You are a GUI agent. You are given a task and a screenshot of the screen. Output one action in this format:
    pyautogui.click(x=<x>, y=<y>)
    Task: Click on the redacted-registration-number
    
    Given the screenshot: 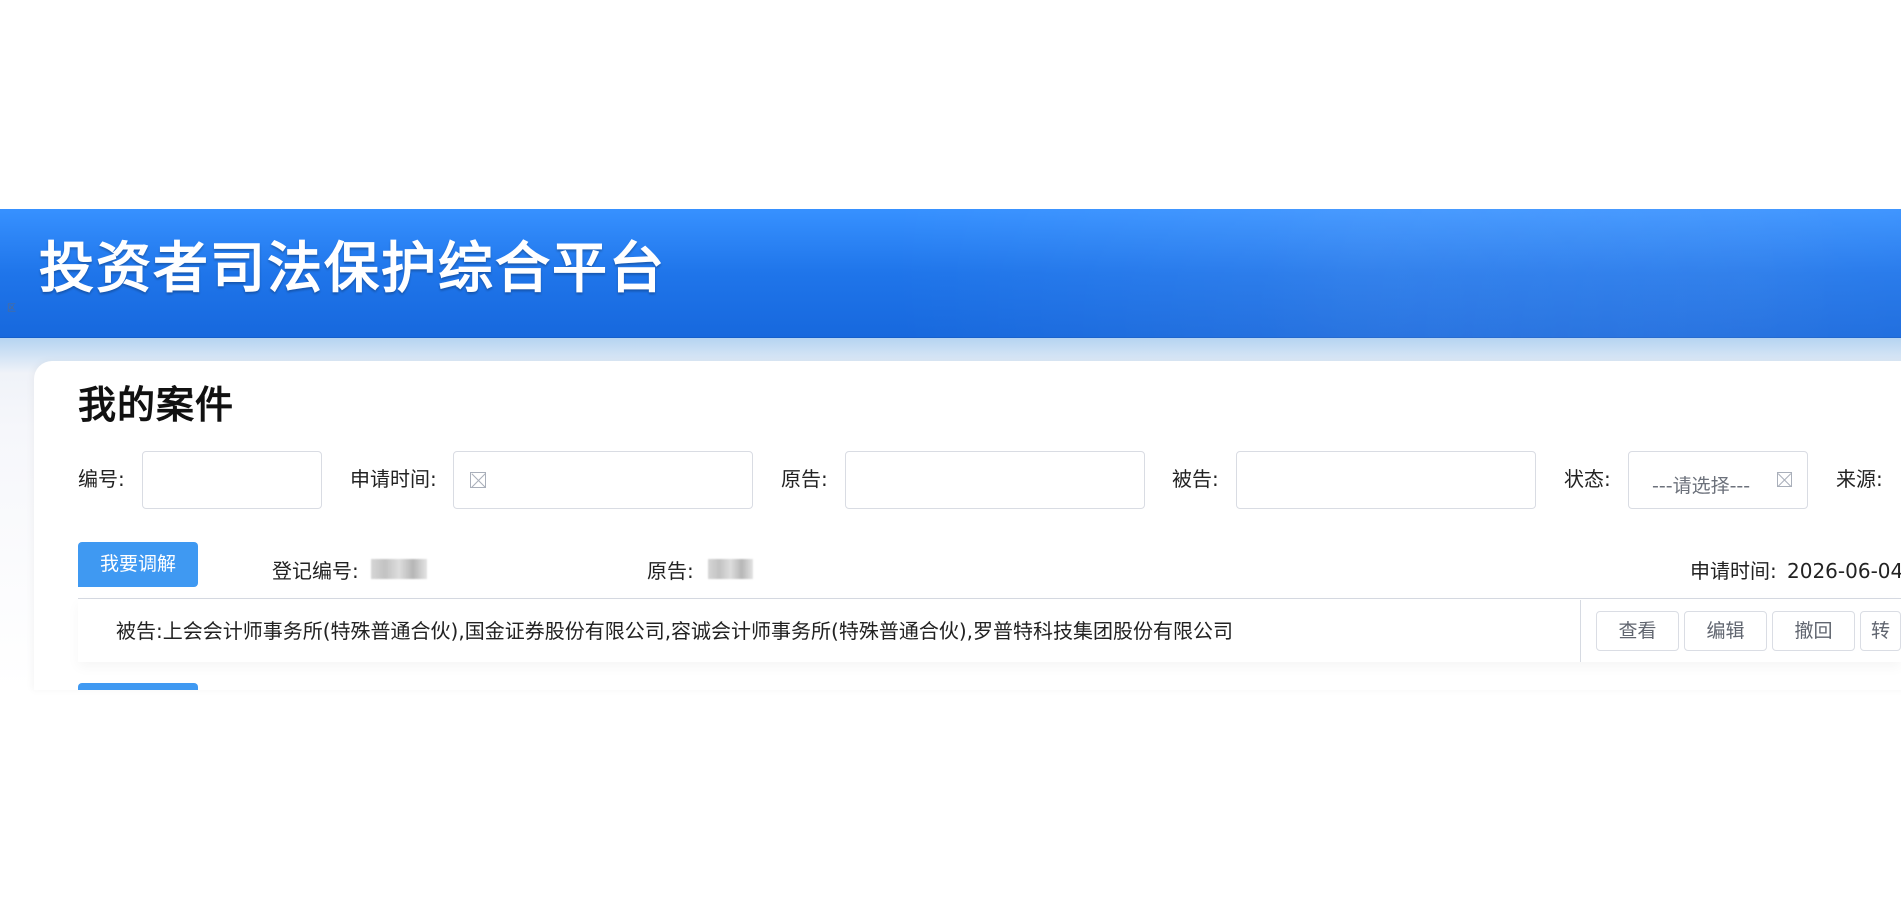 What is the action you would take?
    pyautogui.click(x=399, y=569)
    